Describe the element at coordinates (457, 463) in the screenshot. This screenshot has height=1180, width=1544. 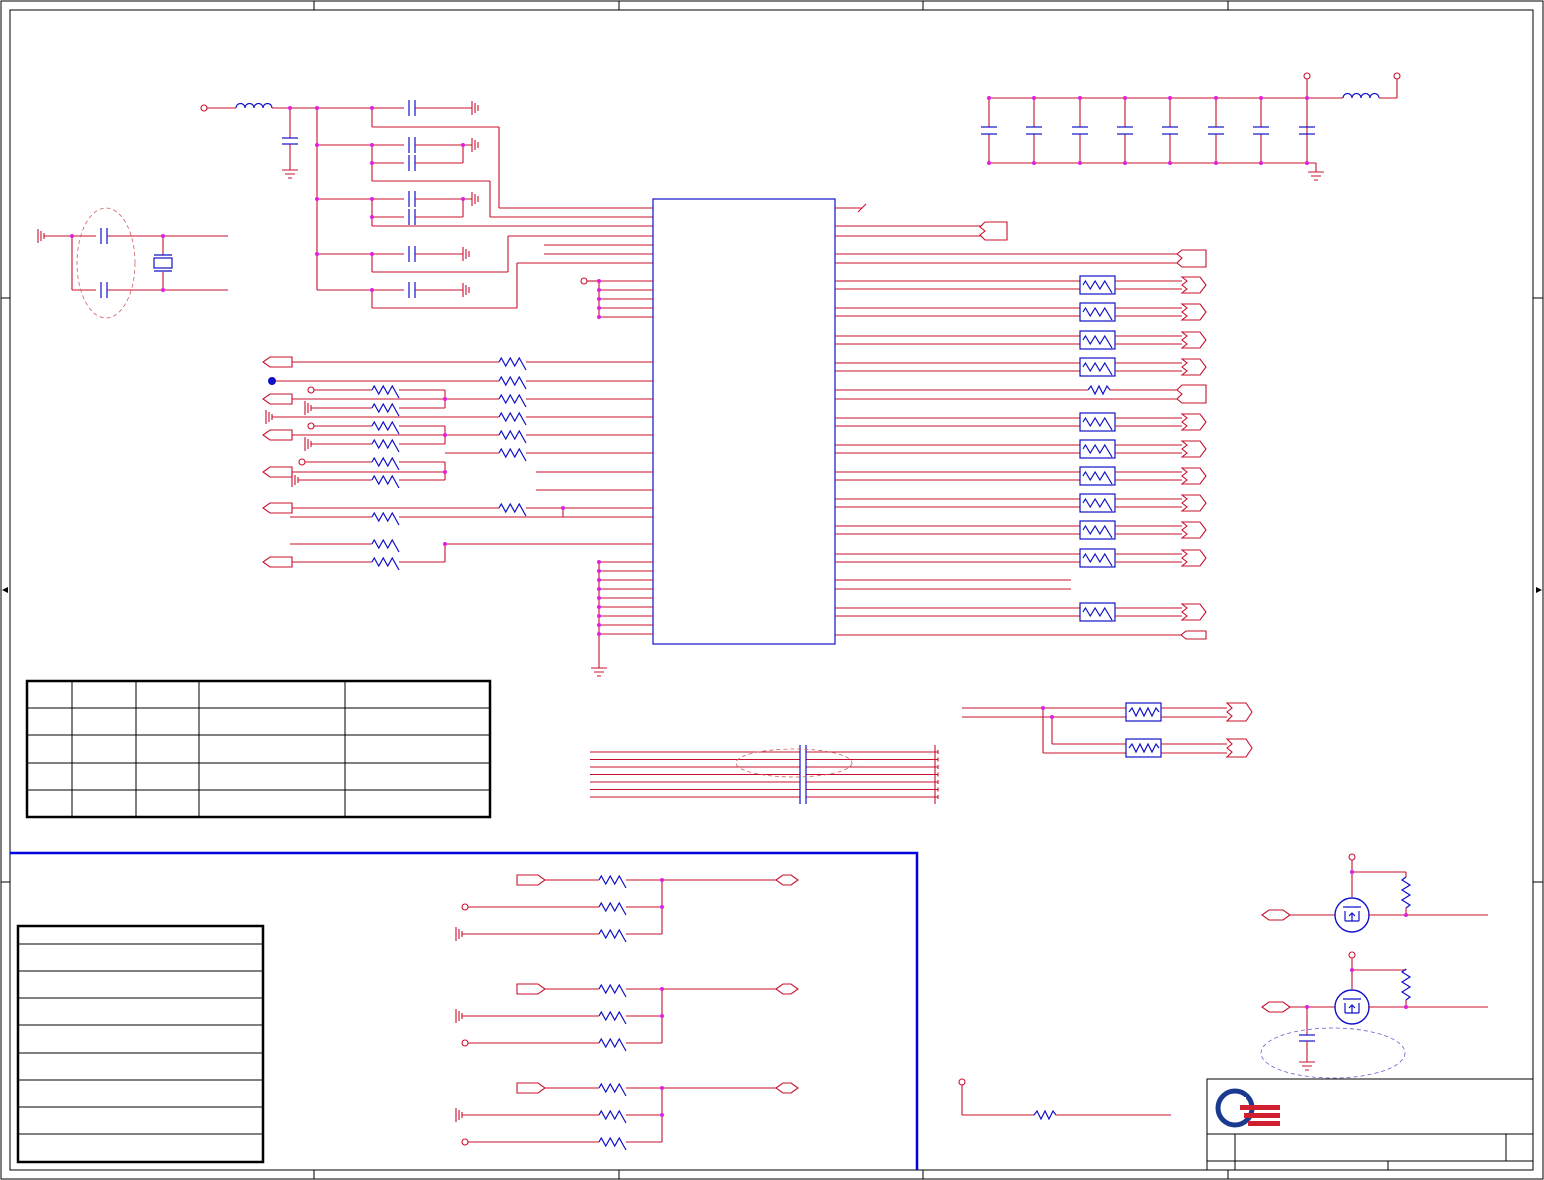
I see `left-signal-network` at that location.